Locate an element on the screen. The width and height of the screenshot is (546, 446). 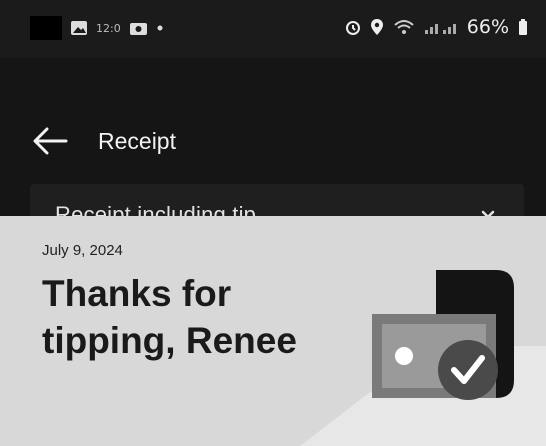
back-arrow-icon is located at coordinates (50, 141).